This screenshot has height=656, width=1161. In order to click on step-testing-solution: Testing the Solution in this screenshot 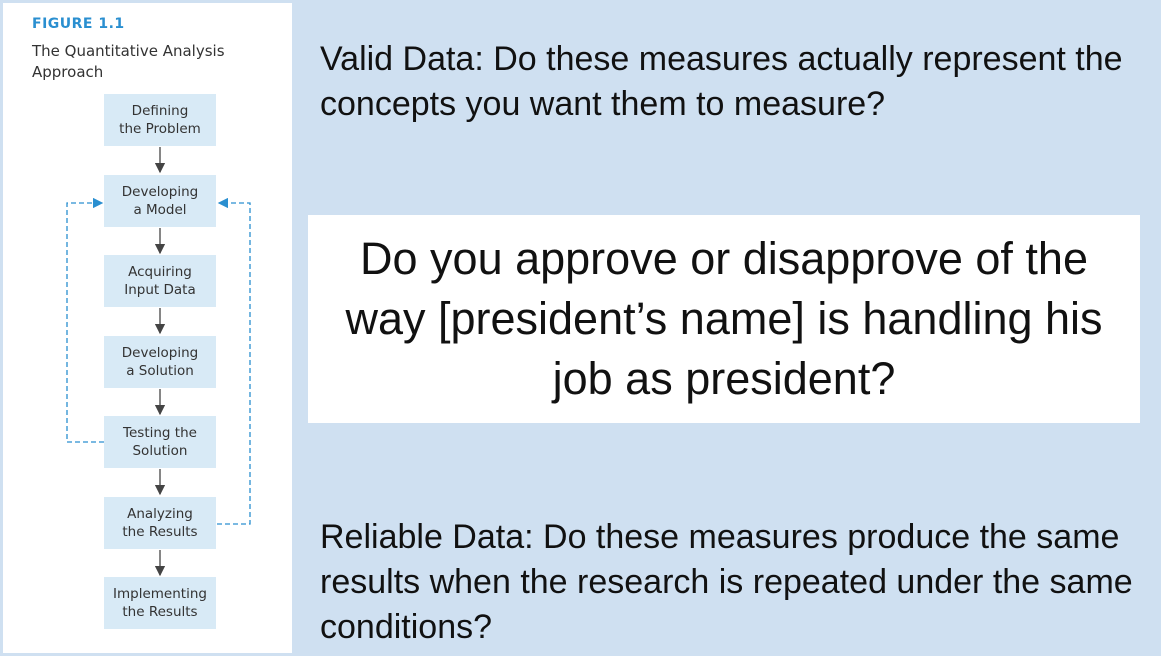, I will do `click(160, 442)`.